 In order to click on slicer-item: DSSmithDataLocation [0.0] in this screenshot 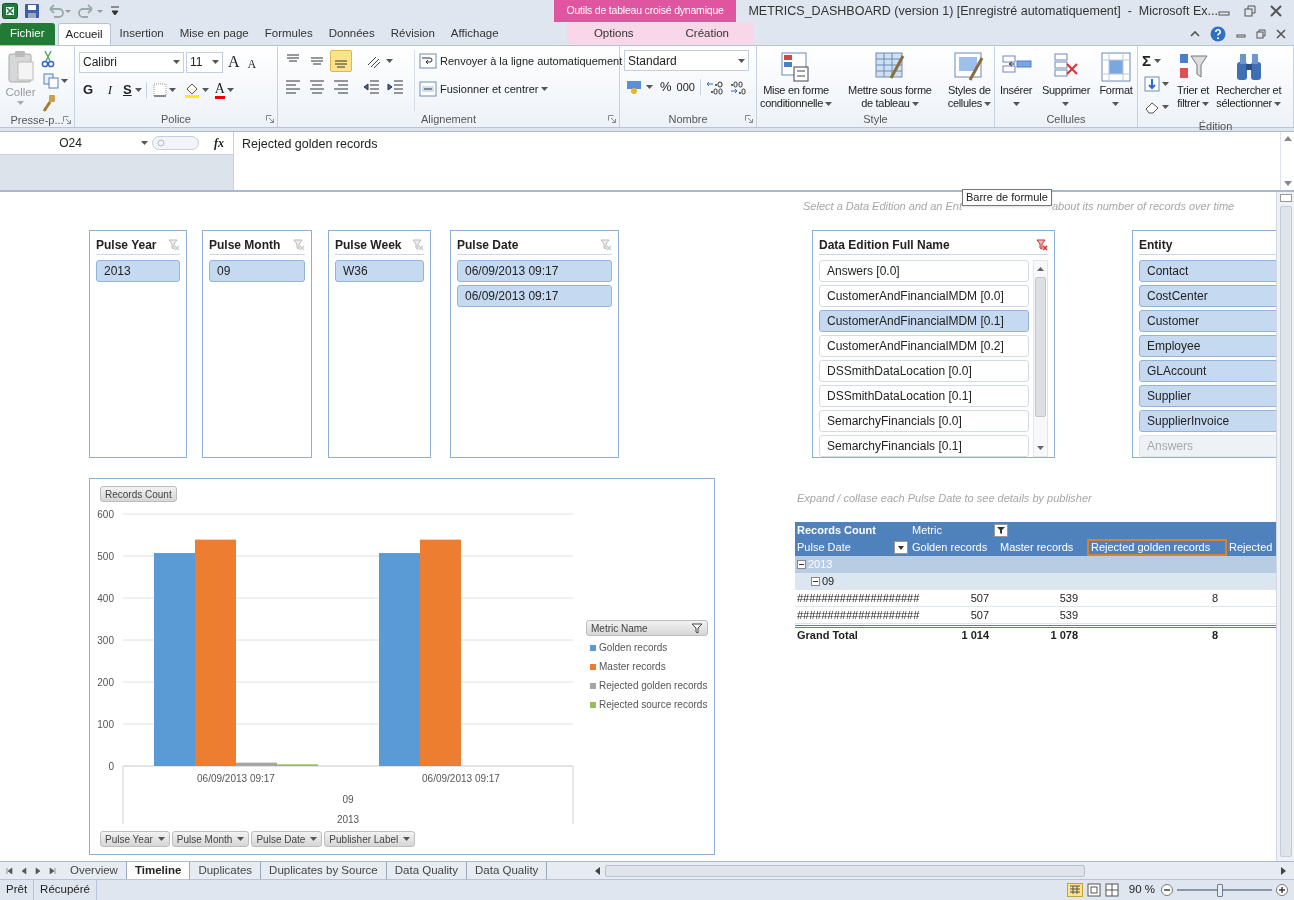, I will do `click(924, 371)`.